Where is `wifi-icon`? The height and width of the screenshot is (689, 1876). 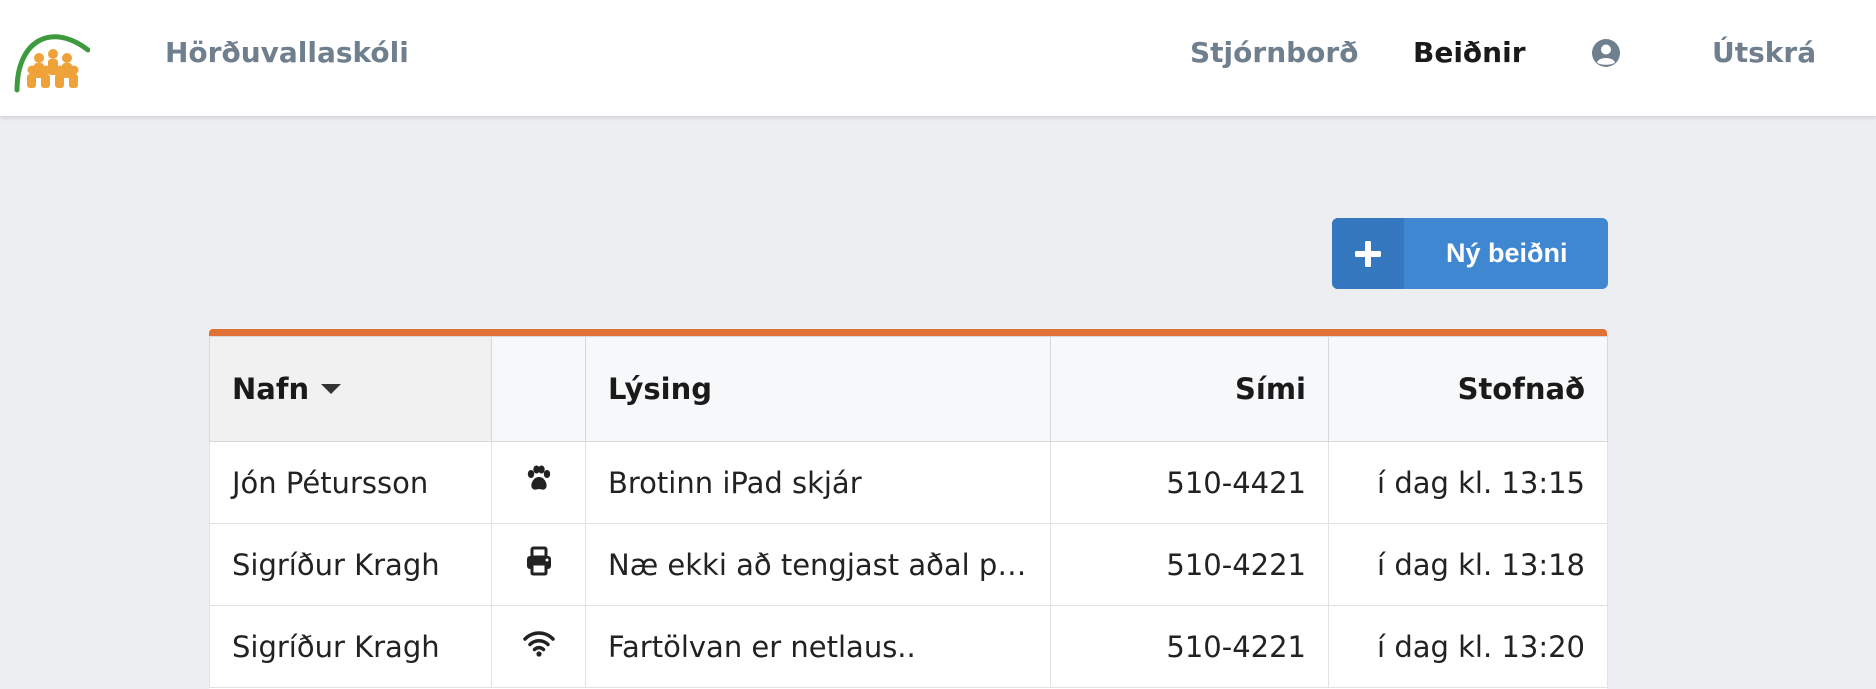 wifi-icon is located at coordinates (538, 644).